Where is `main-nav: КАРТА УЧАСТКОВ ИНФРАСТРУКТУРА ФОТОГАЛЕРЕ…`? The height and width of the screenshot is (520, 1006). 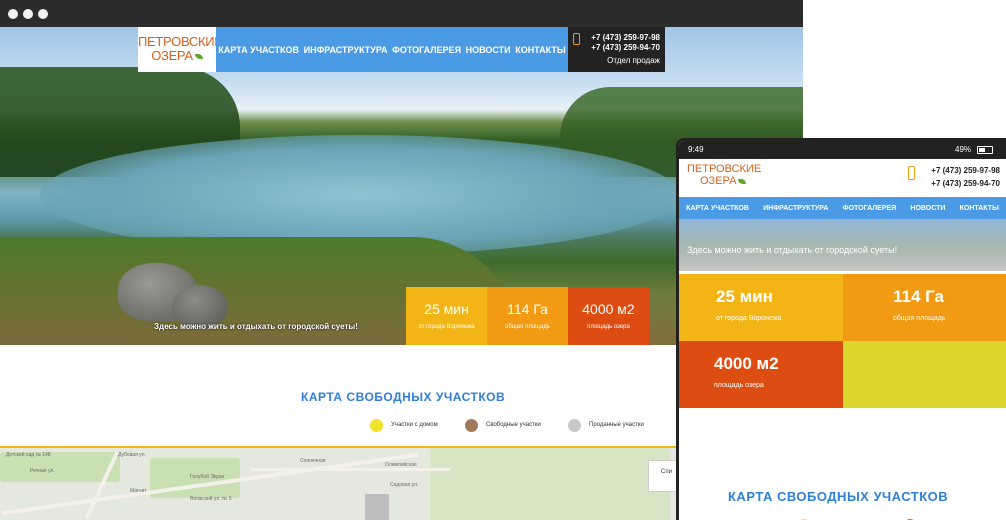 main-nav: КАРТА УЧАСТКОВ ИНФРАСТРУКТУРА ФОТОГАЛЕРЕ… is located at coordinates (392, 49).